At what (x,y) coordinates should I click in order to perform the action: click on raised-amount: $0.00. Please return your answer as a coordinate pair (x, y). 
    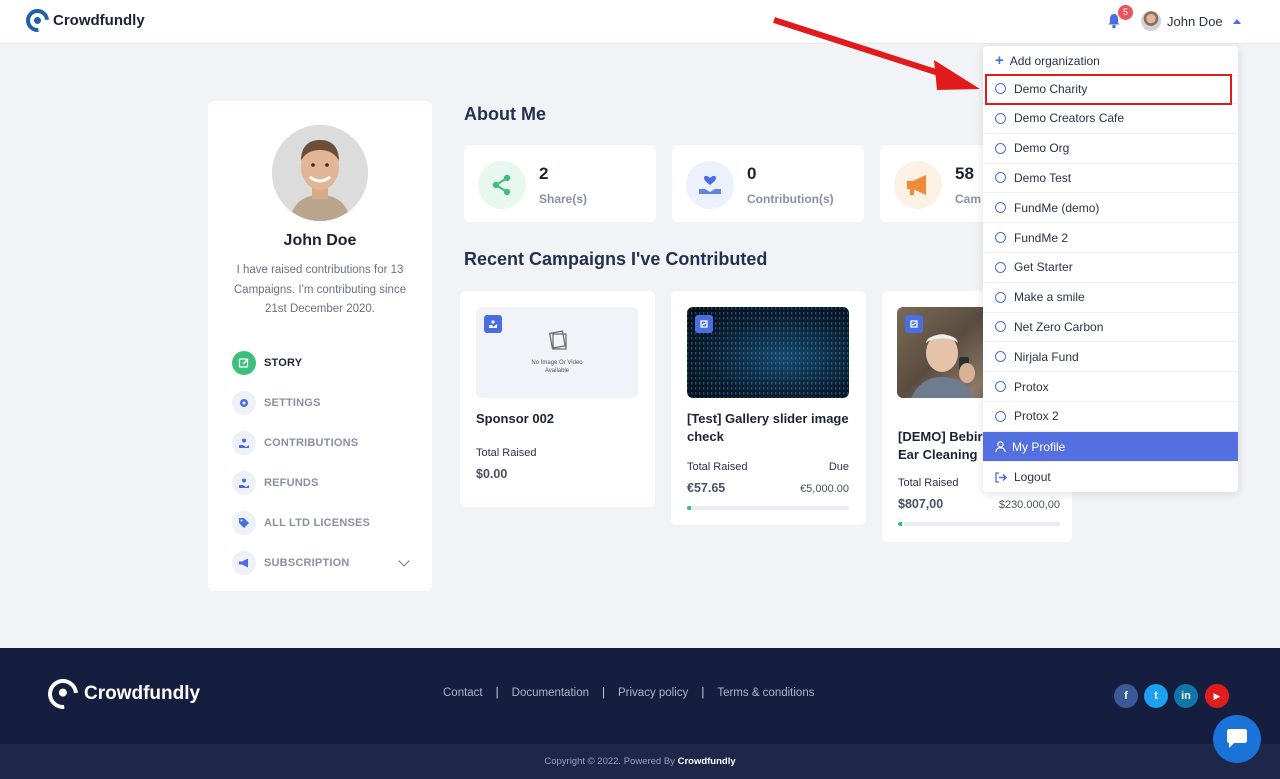
    Looking at the image, I should click on (492, 474).